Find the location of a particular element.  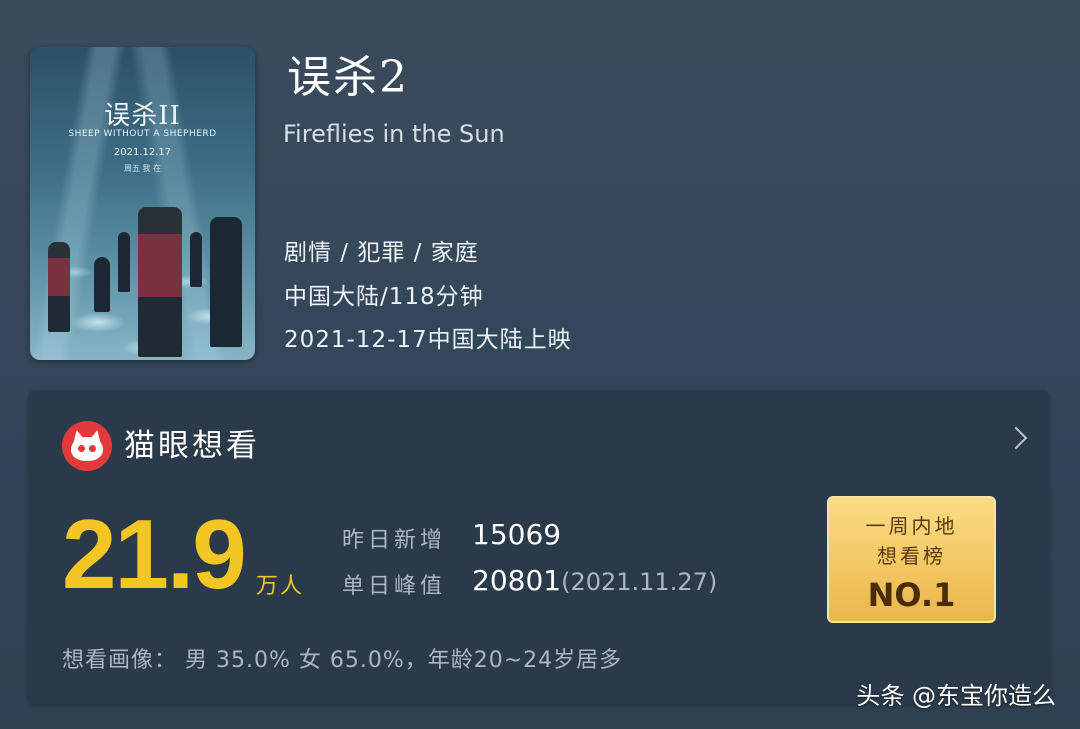

card-title: 猫眼想看 is located at coordinates (192, 446).